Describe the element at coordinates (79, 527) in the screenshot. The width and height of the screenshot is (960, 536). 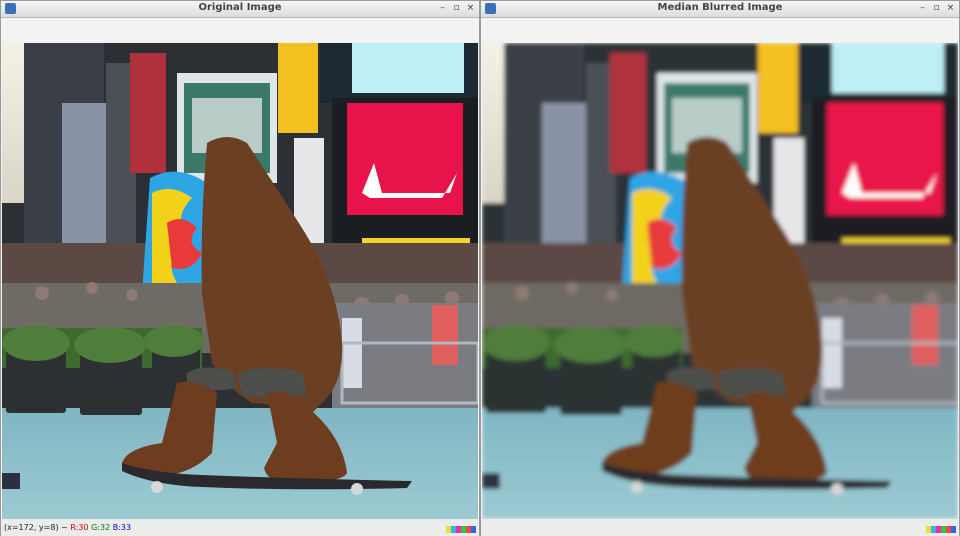
I see `red-value: R:30` at that location.